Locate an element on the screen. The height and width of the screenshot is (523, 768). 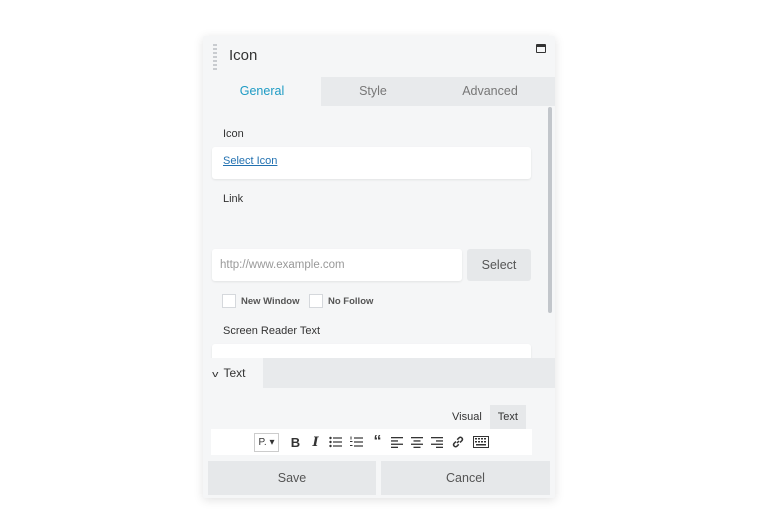
tab-advanced: Advanced is located at coordinates (490, 91).